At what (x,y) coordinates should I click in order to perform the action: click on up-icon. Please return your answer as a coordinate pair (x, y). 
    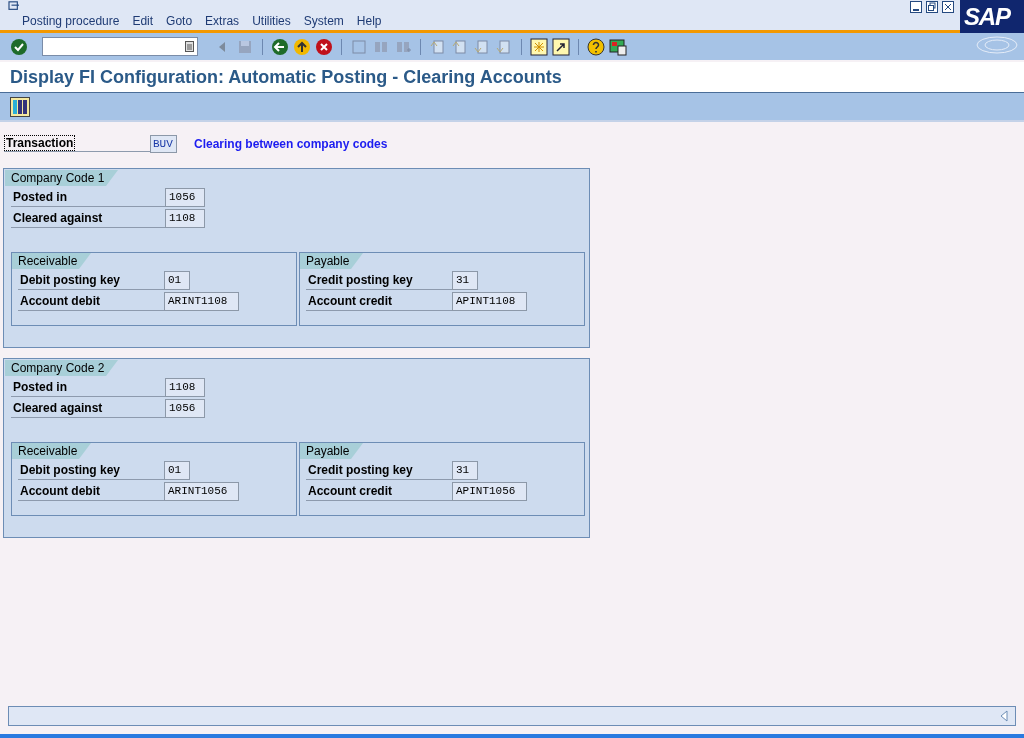
    Looking at the image, I should click on (302, 46).